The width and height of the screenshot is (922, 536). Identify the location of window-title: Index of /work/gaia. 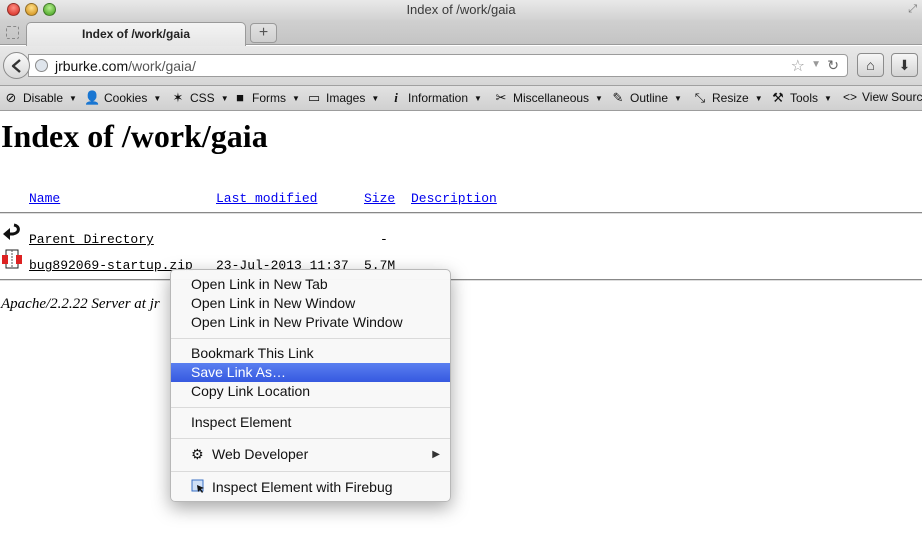
(461, 9).